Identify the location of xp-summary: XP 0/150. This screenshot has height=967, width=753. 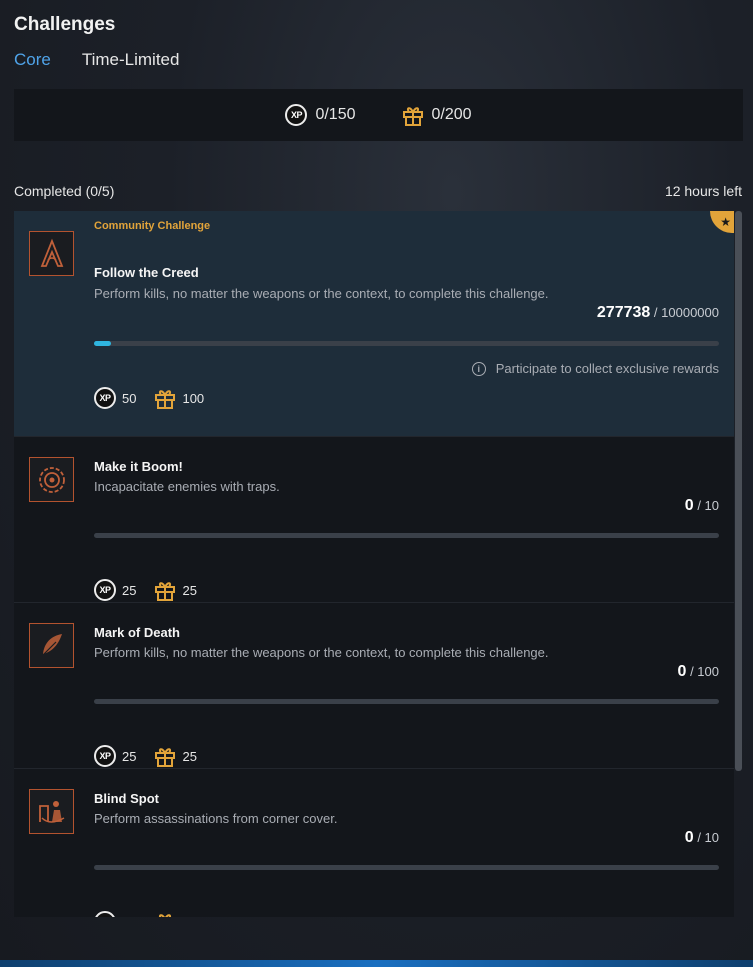
(320, 115).